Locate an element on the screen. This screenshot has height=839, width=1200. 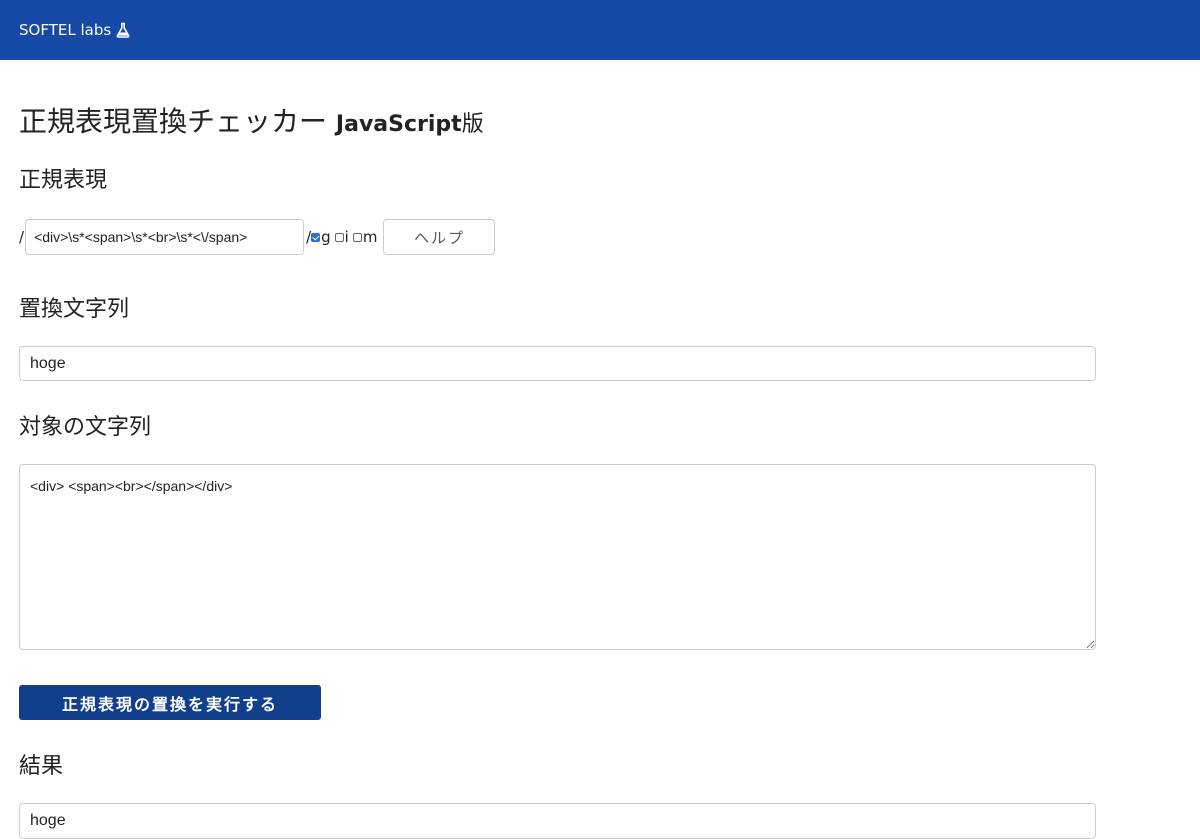
result-heading: 結果 is located at coordinates (41, 766).